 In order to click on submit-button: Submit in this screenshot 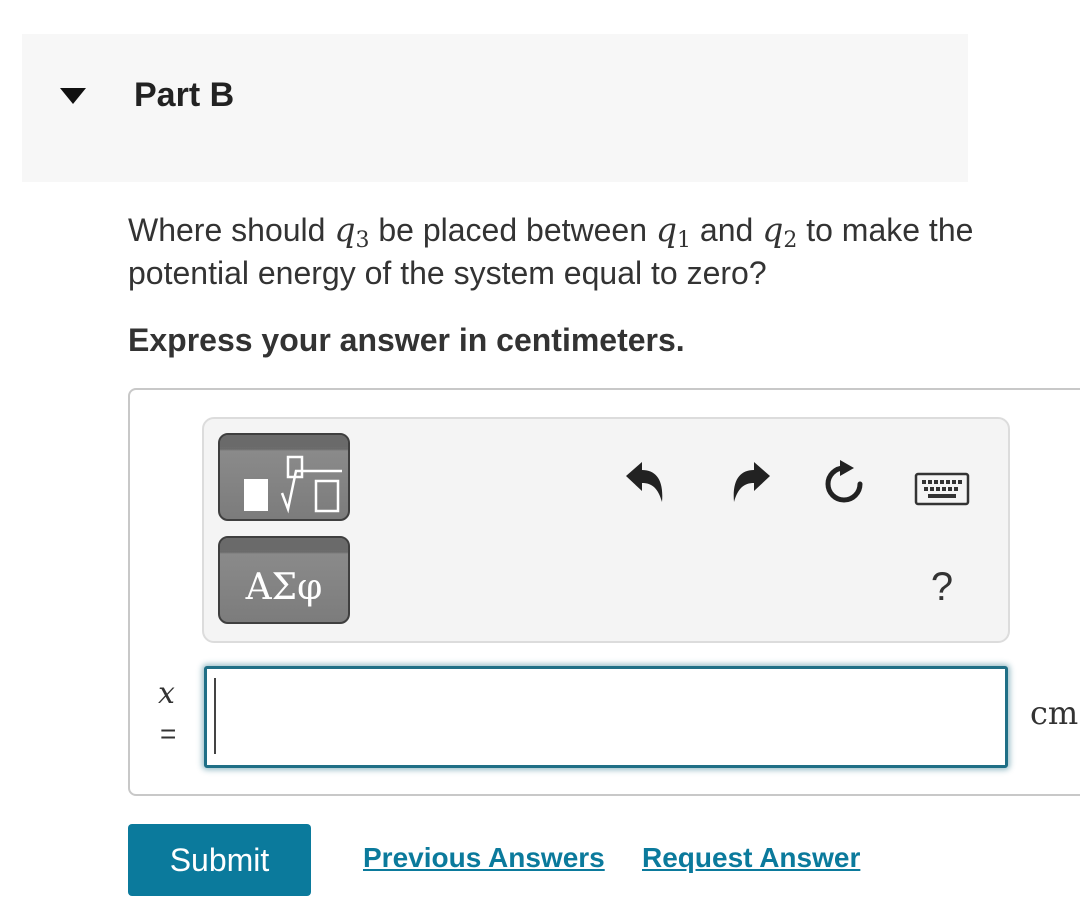, I will do `click(219, 860)`.